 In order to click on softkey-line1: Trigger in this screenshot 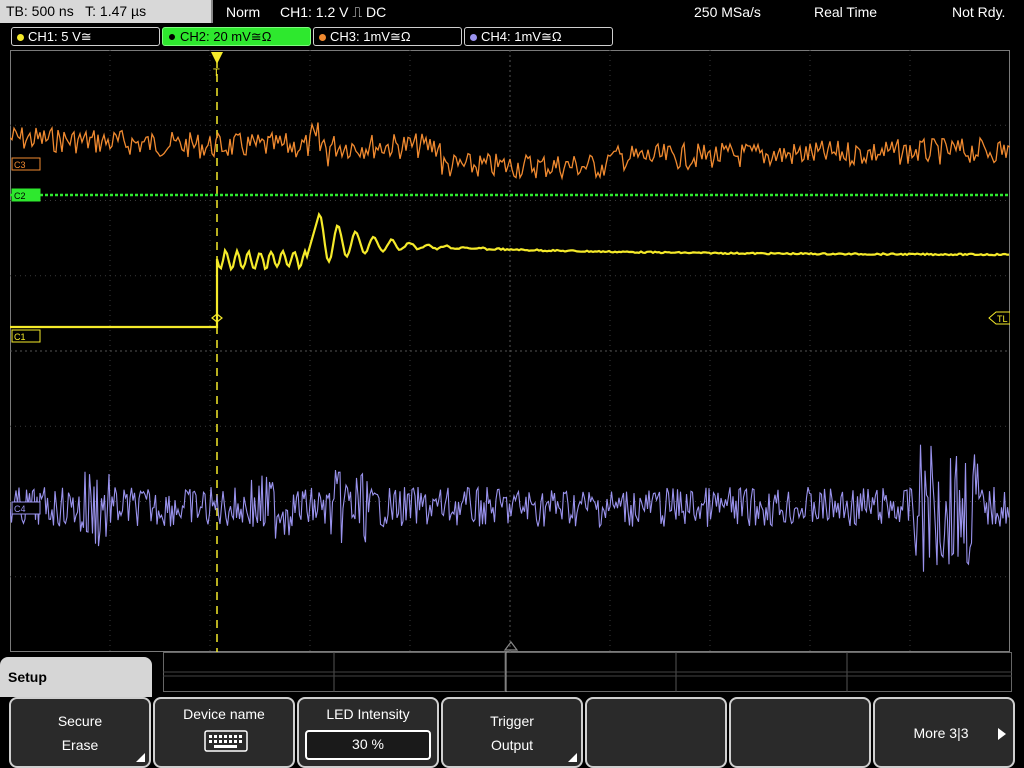, I will do `click(512, 721)`.